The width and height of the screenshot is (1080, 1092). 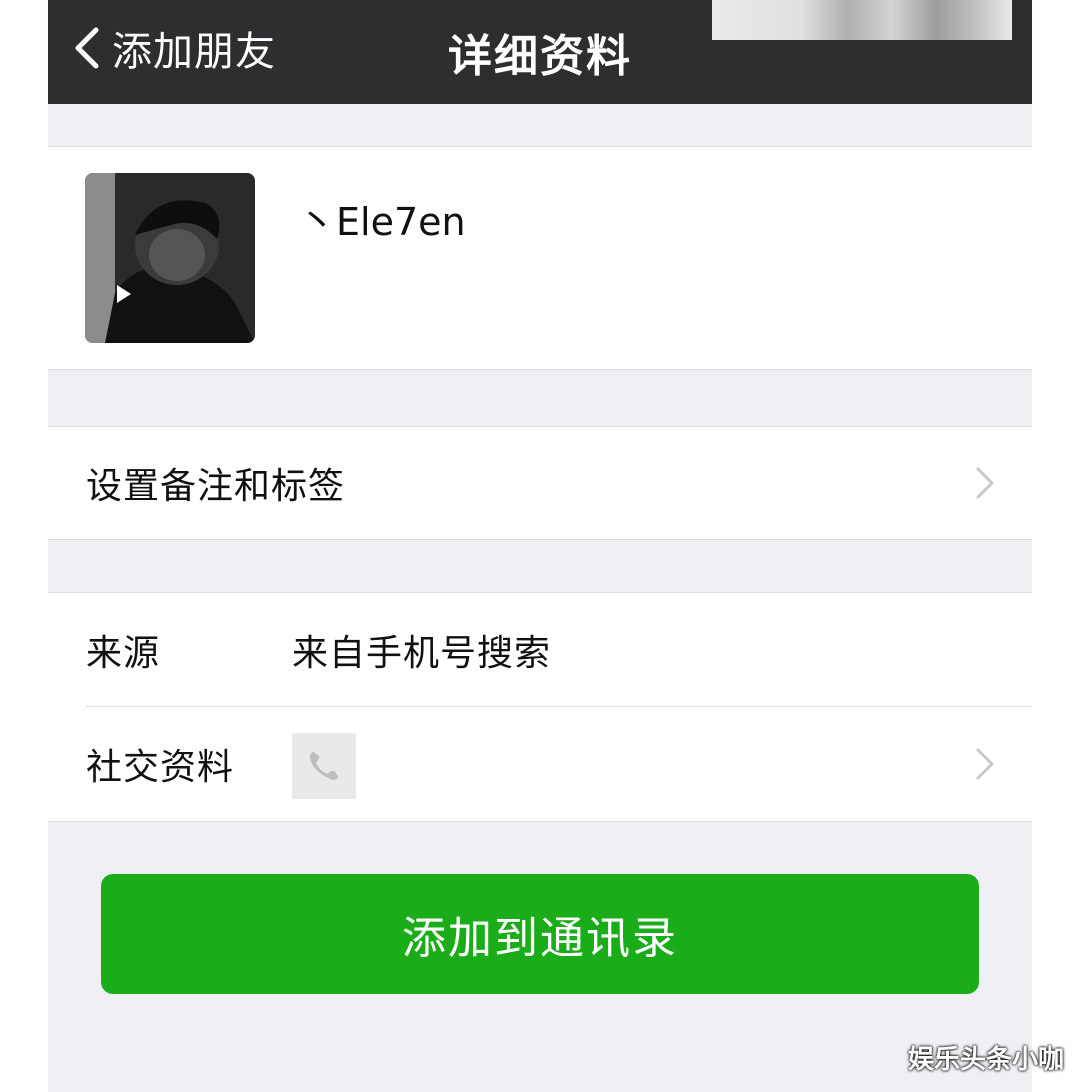 What do you see at coordinates (540, 52) in the screenshot?
I see `navigation-bar: 添加朋友 详细资料` at bounding box center [540, 52].